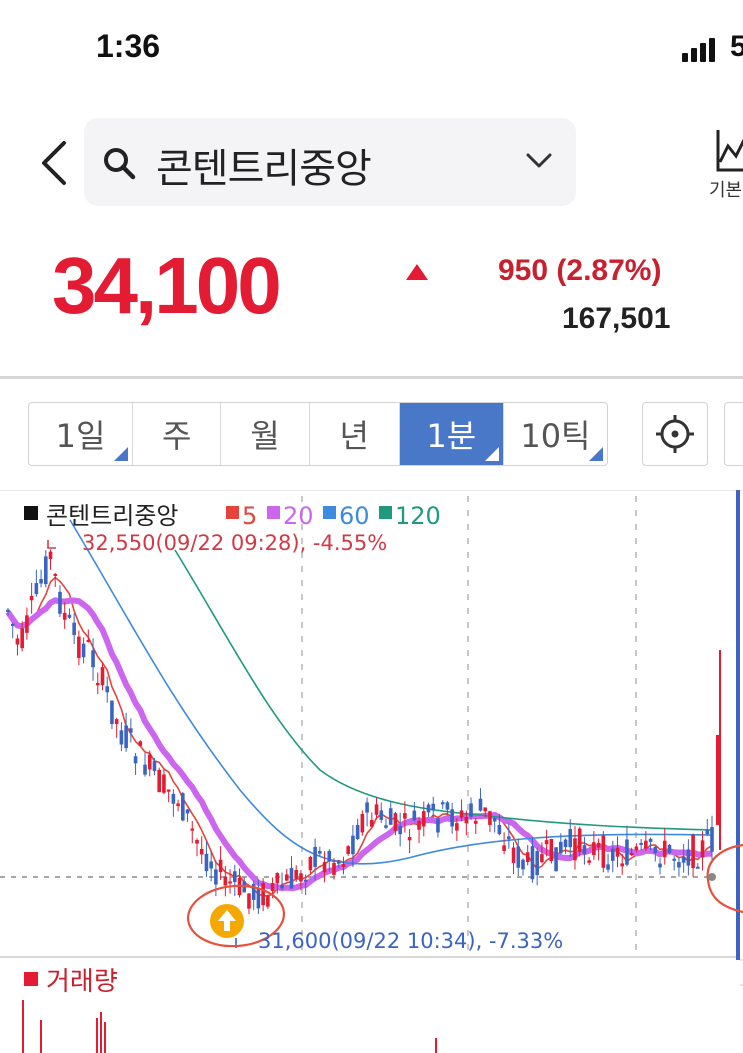 This screenshot has width=743, height=1053. I want to click on tab-label: 월, so click(265, 436).